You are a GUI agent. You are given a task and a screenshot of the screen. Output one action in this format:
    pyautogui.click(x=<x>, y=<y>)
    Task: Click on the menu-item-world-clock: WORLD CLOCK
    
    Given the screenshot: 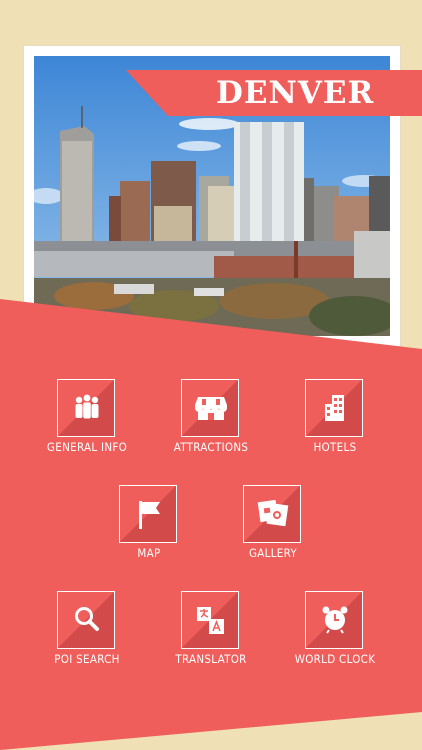 What is the action you would take?
    pyautogui.click(x=335, y=641)
    